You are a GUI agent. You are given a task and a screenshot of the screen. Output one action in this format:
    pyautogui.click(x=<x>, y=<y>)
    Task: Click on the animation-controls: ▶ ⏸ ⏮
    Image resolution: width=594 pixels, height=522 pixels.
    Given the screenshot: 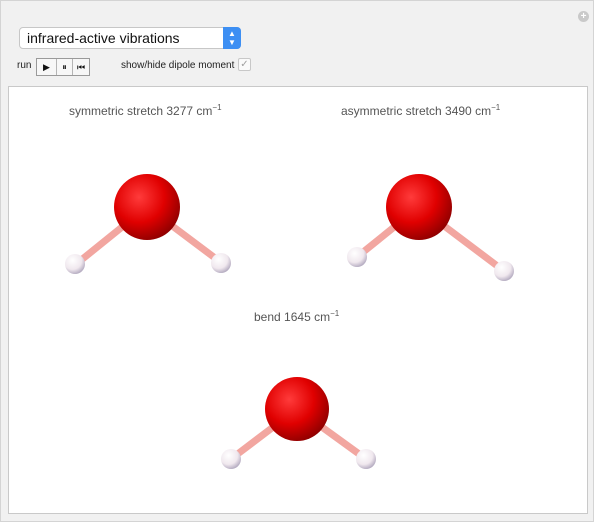 What is the action you would take?
    pyautogui.click(x=63, y=67)
    